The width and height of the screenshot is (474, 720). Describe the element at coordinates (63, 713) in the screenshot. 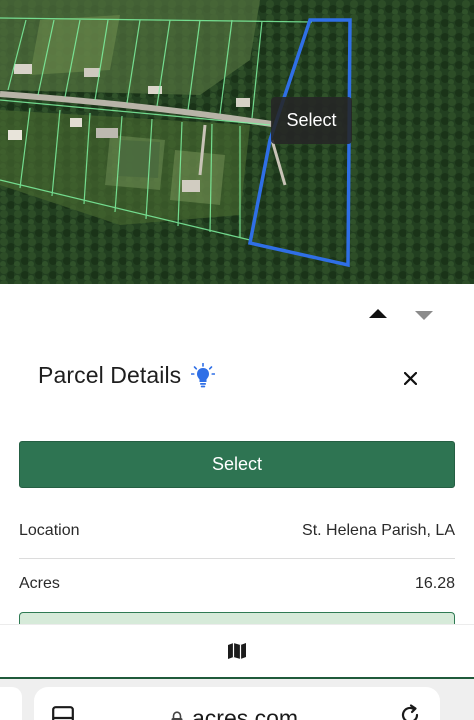

I see `tabs-icon` at that location.